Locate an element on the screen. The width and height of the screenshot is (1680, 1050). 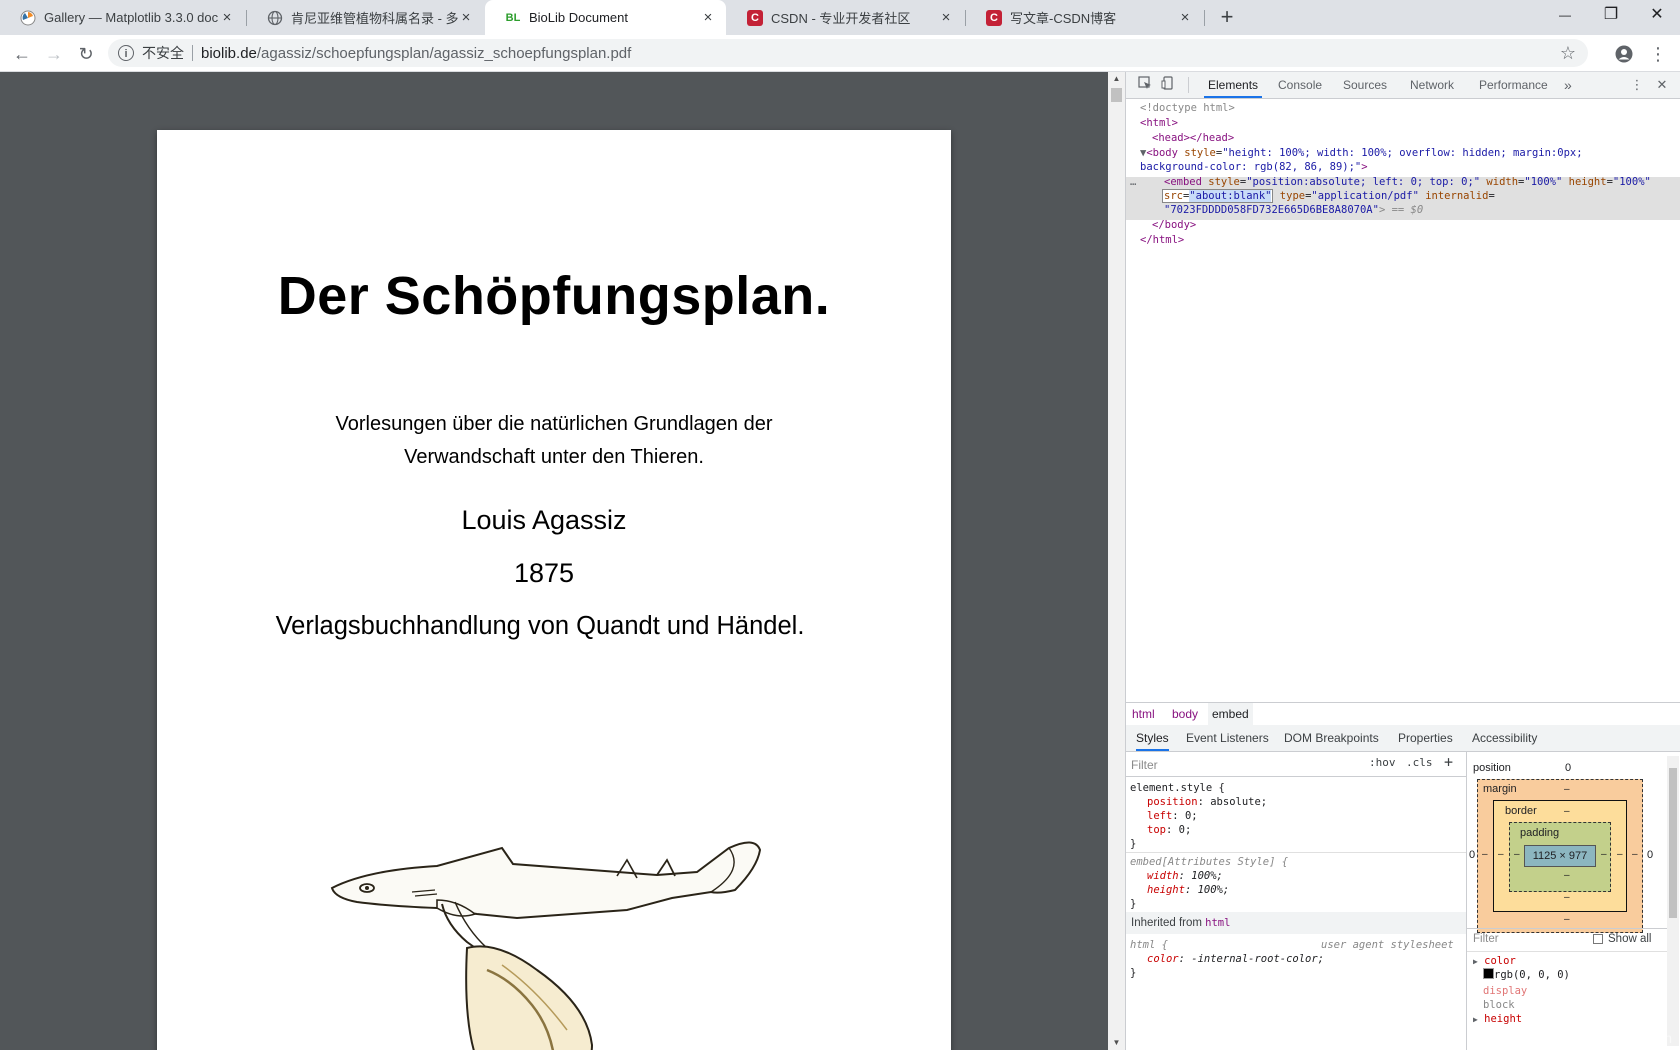
element-style-selector: element.style { is located at coordinates (1177, 788).